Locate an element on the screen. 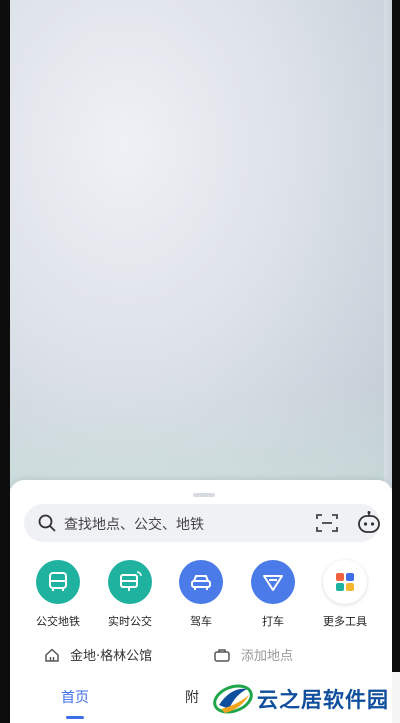 The image size is (400, 723). tool-taxi: 打车 is located at coordinates (273, 594).